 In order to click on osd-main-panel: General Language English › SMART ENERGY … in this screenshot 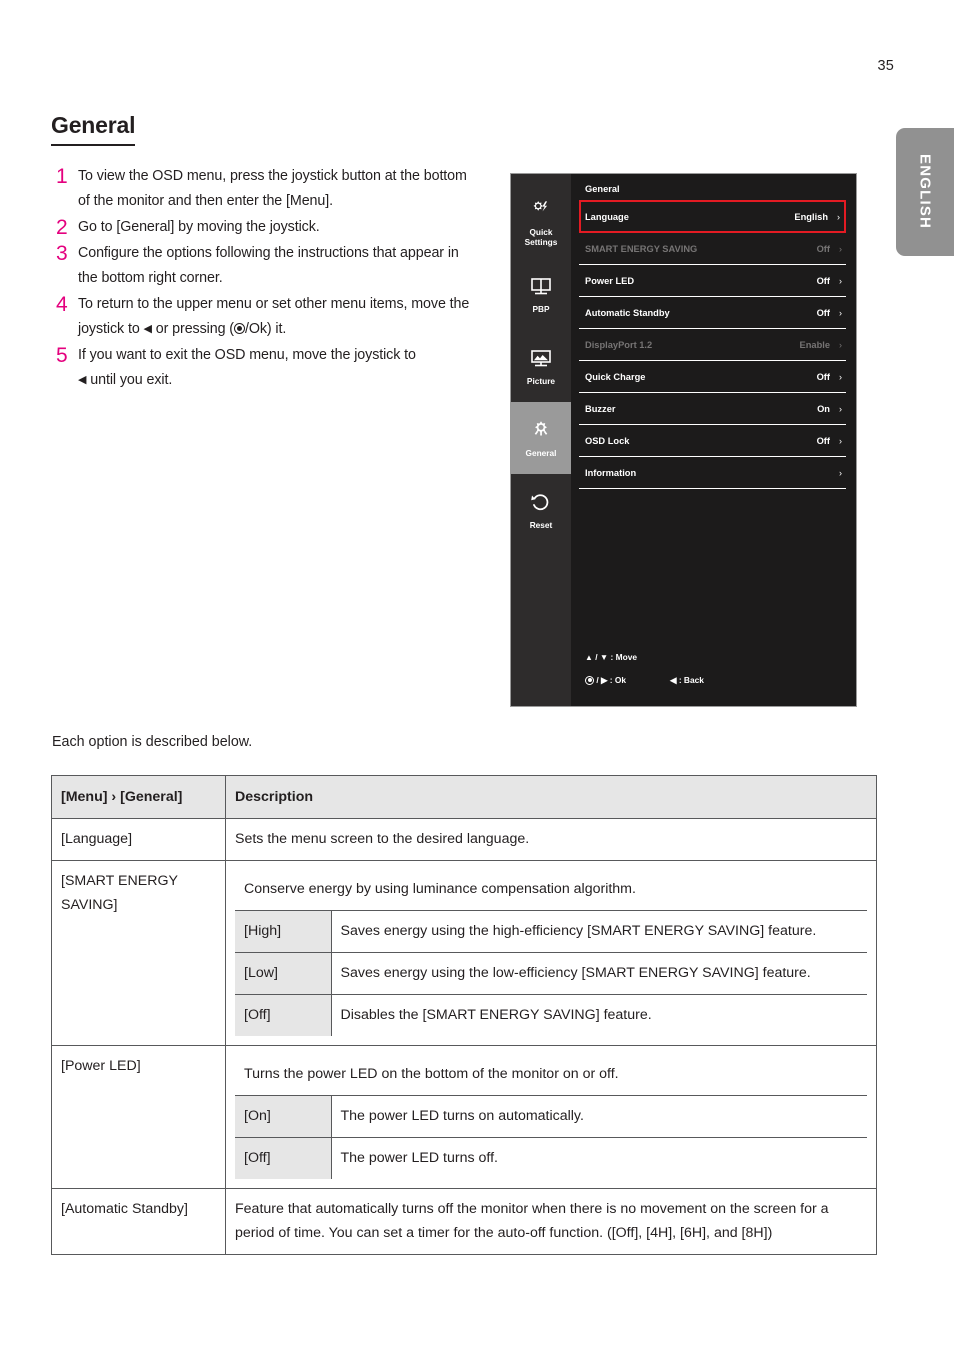, I will do `click(713, 440)`.